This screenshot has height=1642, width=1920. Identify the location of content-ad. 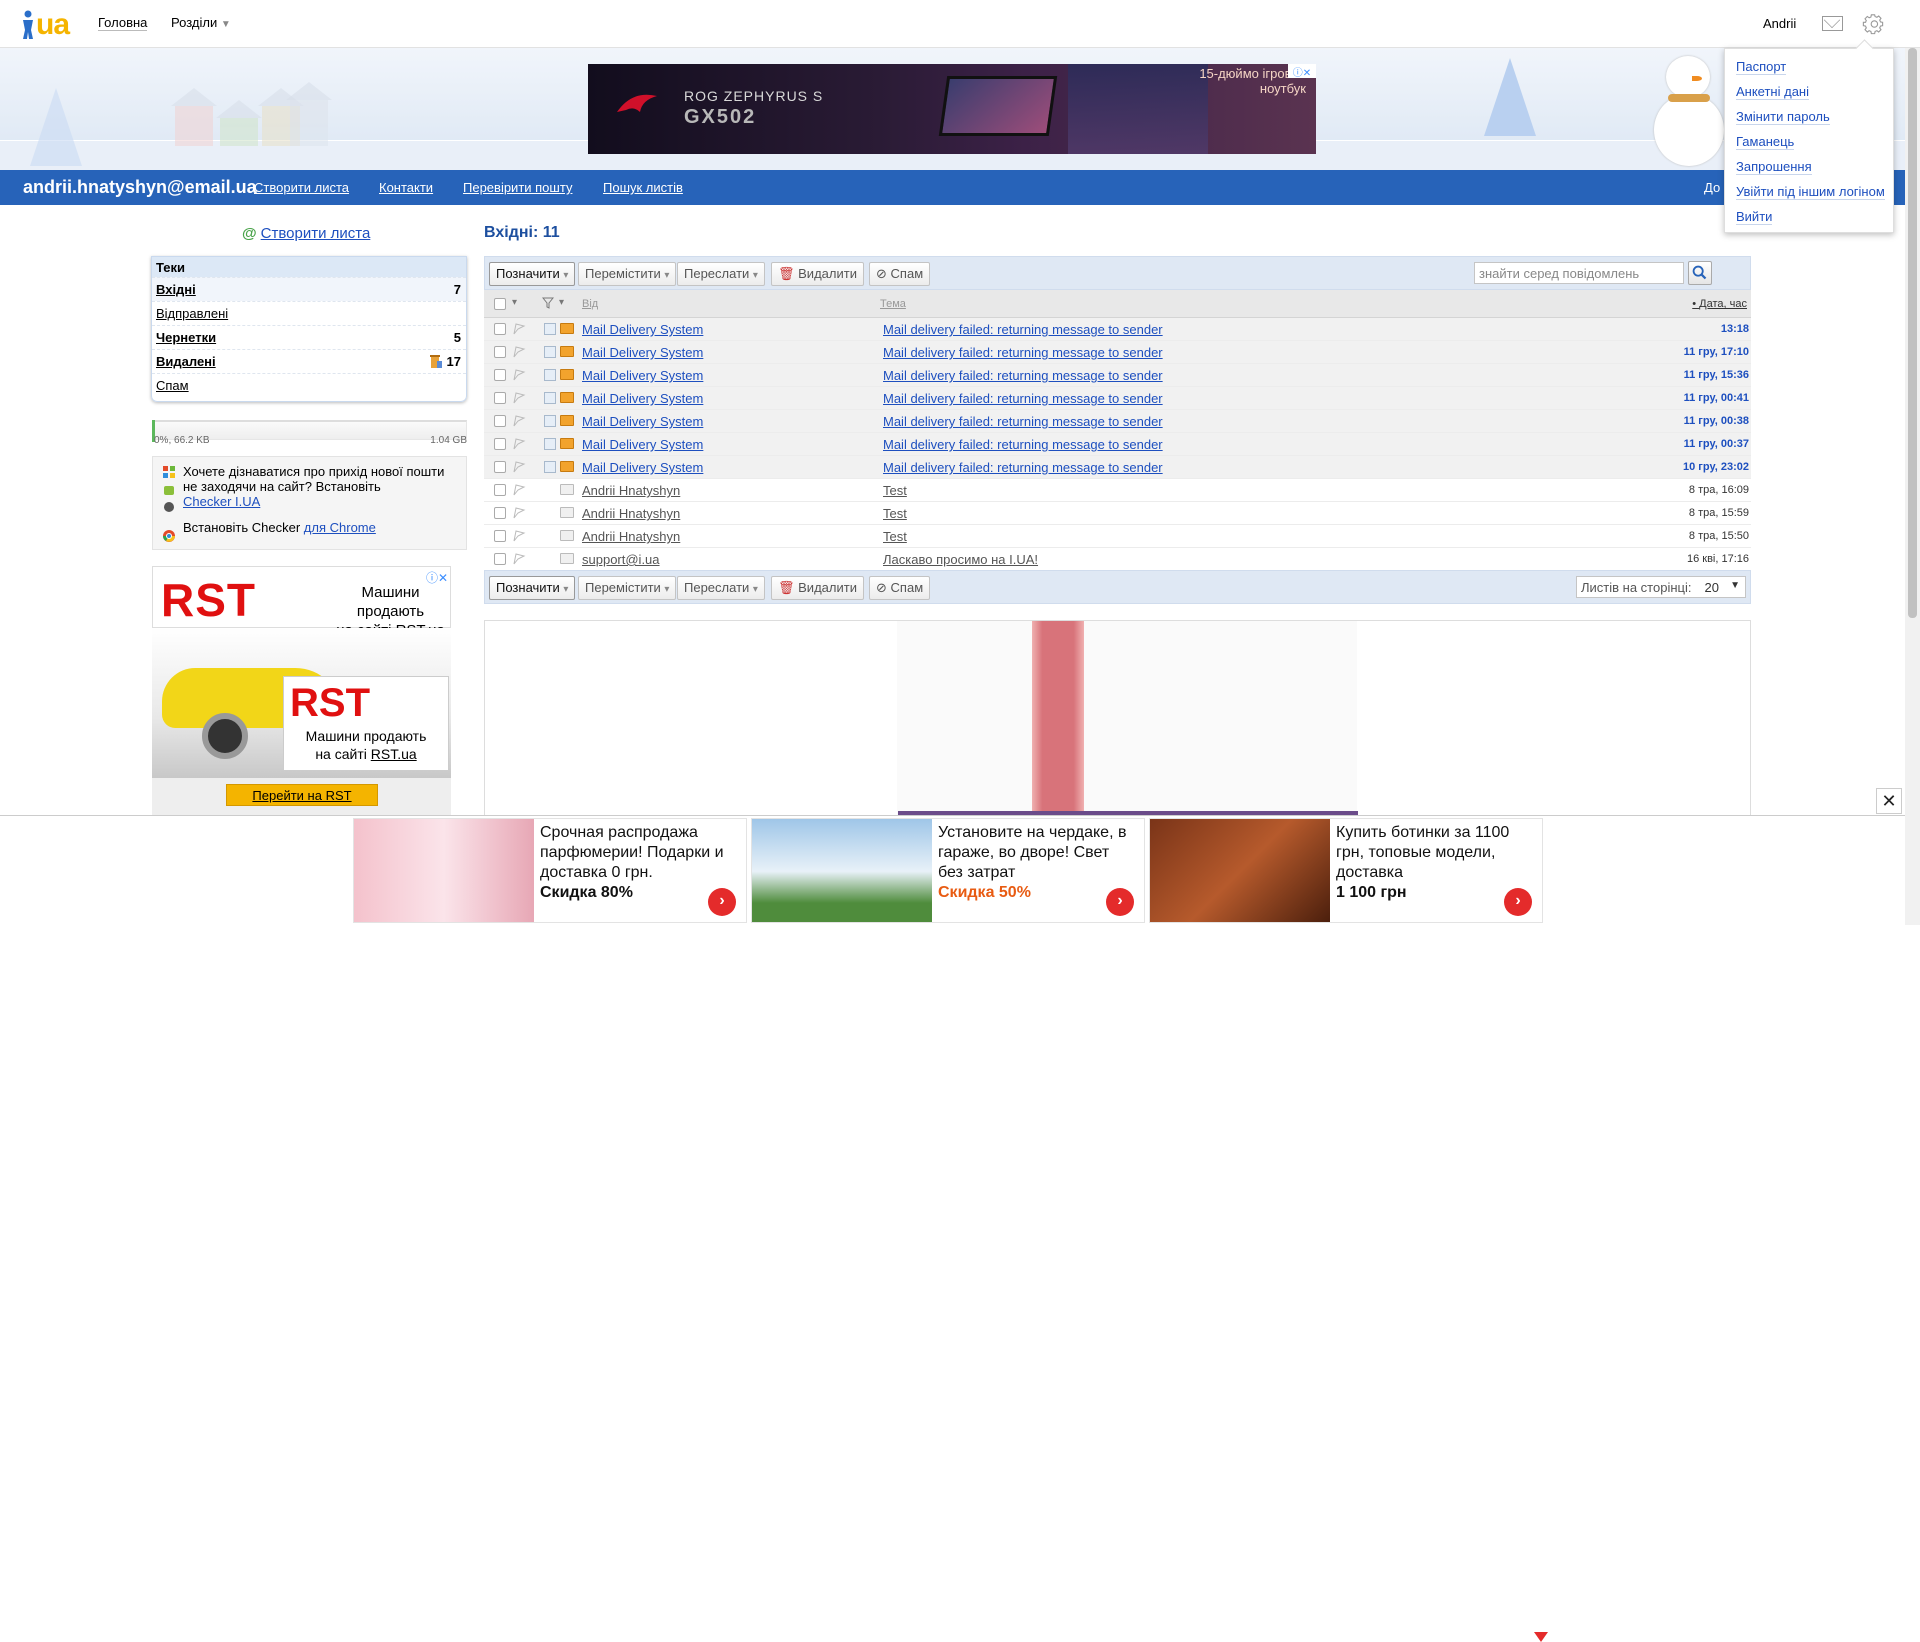
(1117, 720).